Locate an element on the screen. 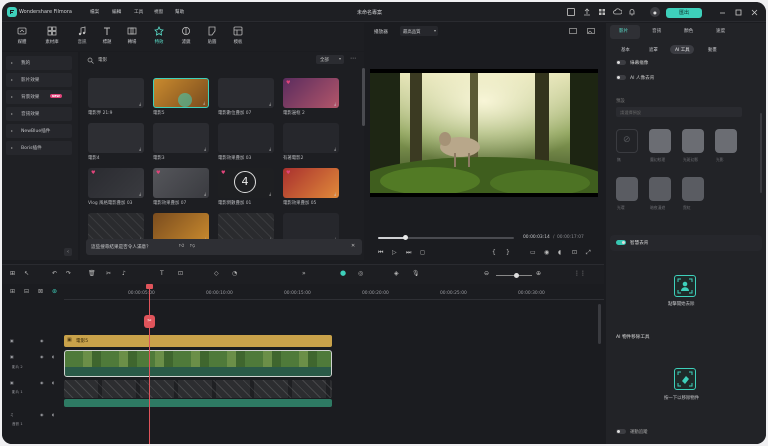 This screenshot has height=446, width=768. more-tools-icon: » is located at coordinates (304, 273).